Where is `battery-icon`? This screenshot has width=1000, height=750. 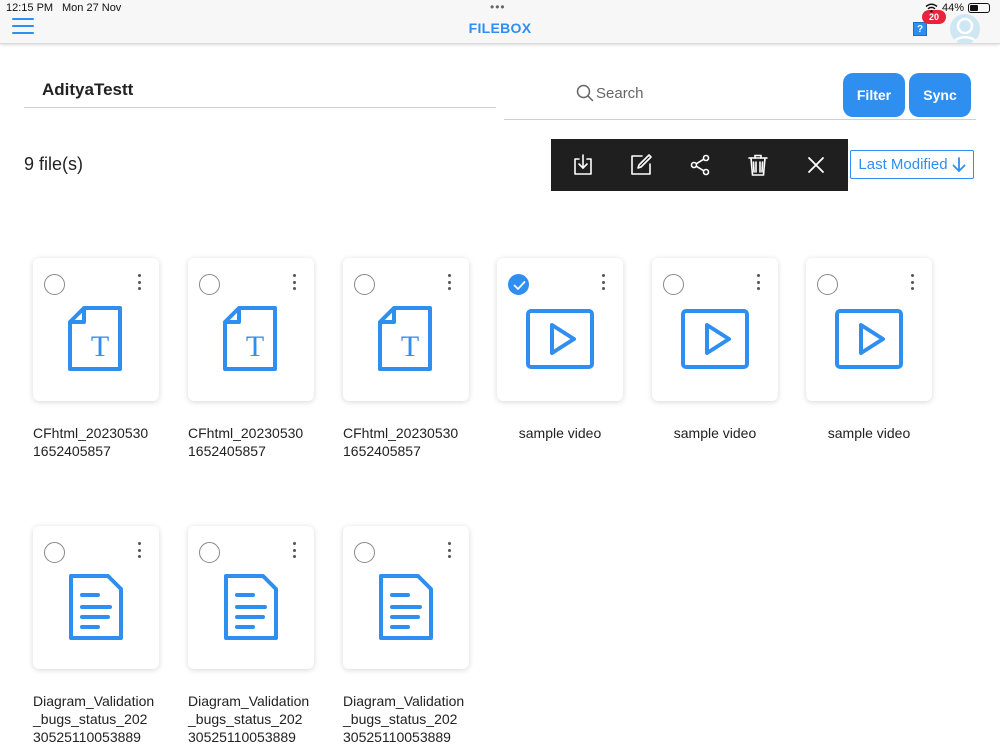 battery-icon is located at coordinates (979, 8).